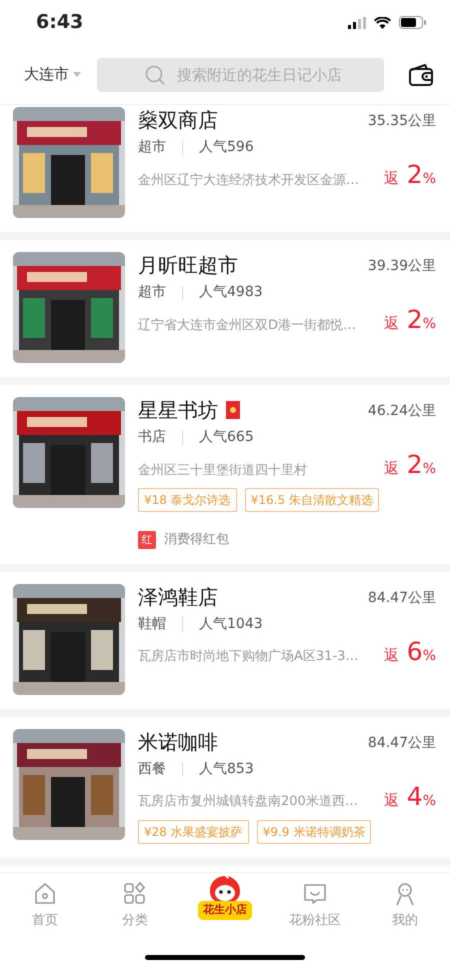 This screenshot has height=975, width=450. I want to click on wallet-icon, so click(421, 75).